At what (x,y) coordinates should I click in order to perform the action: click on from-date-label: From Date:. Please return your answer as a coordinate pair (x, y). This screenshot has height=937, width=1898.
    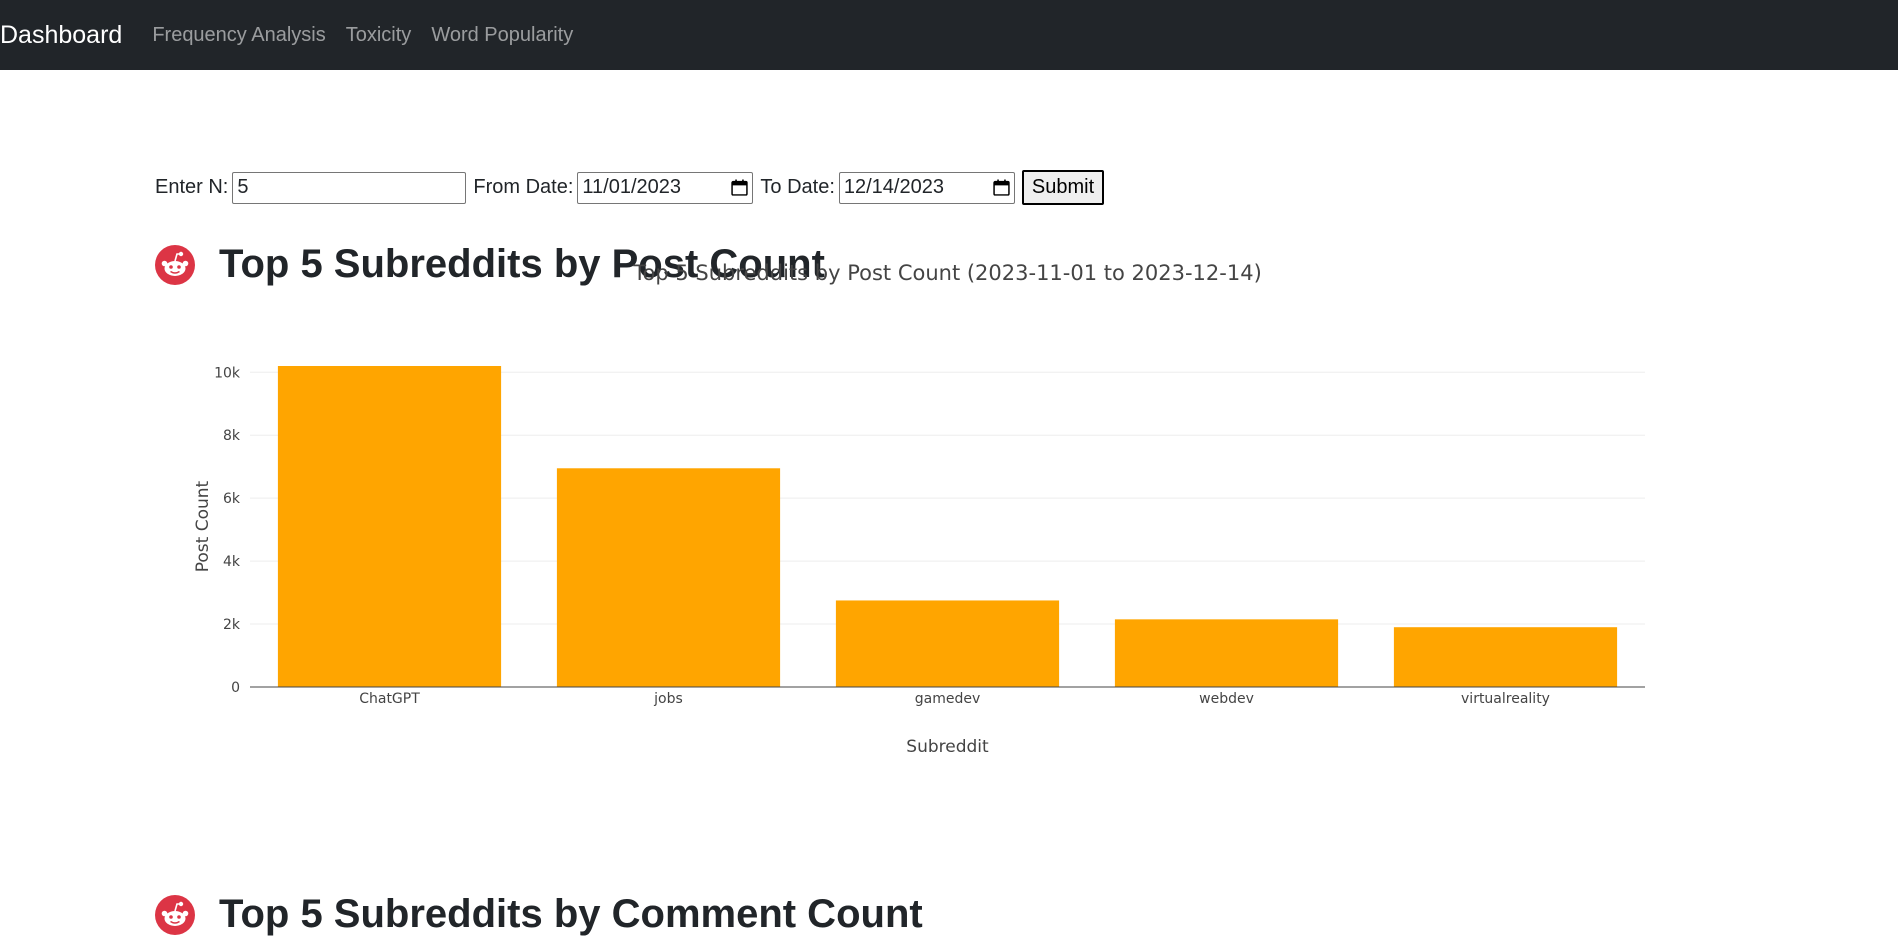
    Looking at the image, I should click on (523, 187).